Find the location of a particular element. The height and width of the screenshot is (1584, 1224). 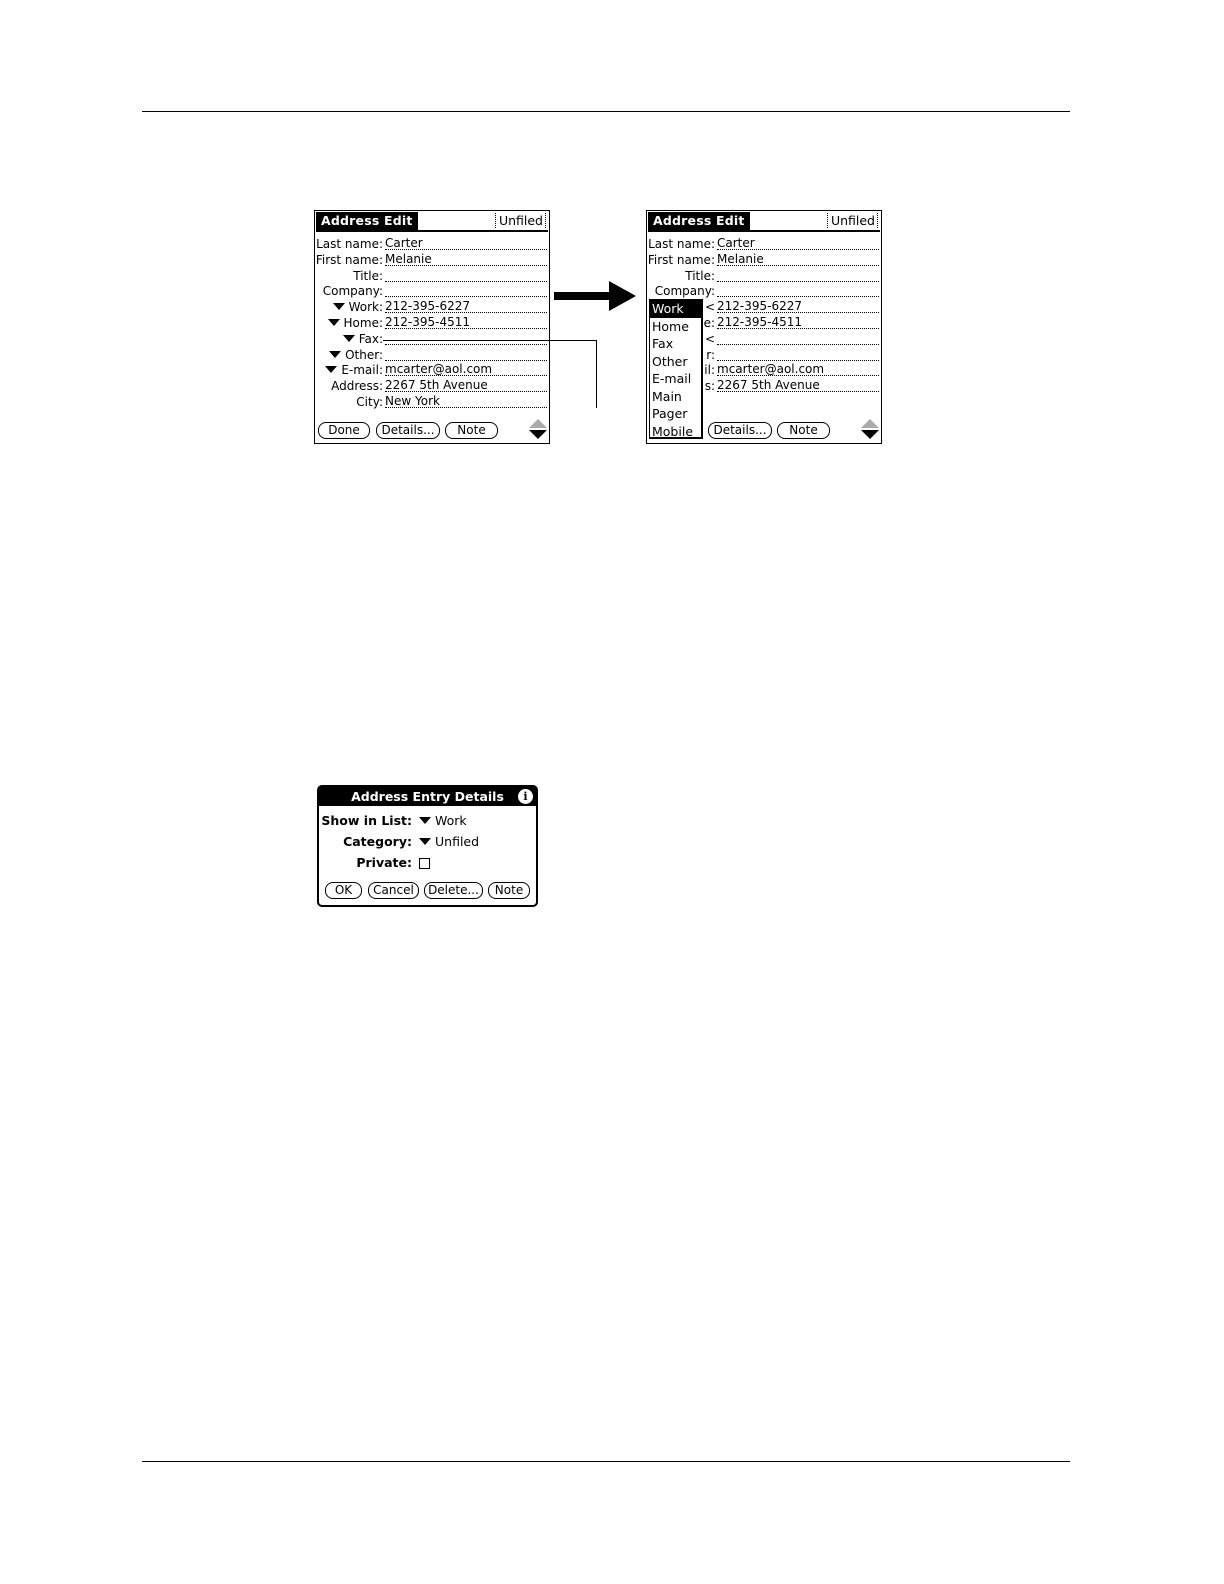

field-row: Last name: Carter is located at coordinates (432, 244).